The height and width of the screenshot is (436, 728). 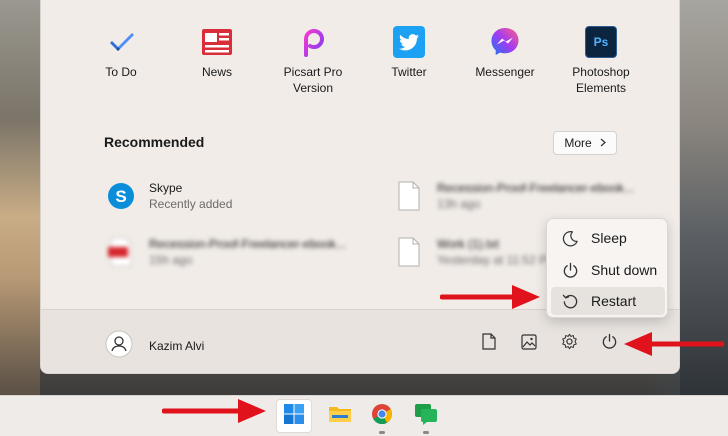 What do you see at coordinates (168, 196) in the screenshot?
I see `recommended-item-skype: S Skype Recently added` at bounding box center [168, 196].